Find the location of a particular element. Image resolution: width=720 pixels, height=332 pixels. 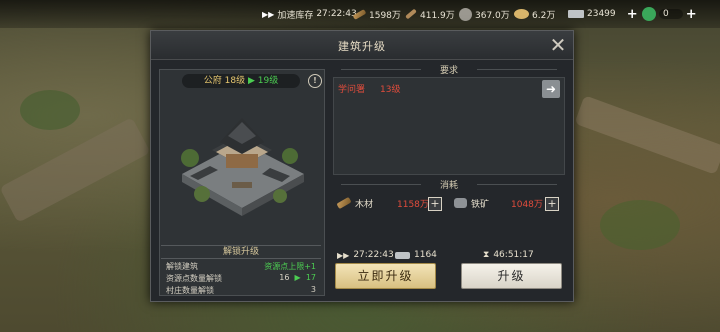

add-wood-button: + is located at coordinates (435, 204).